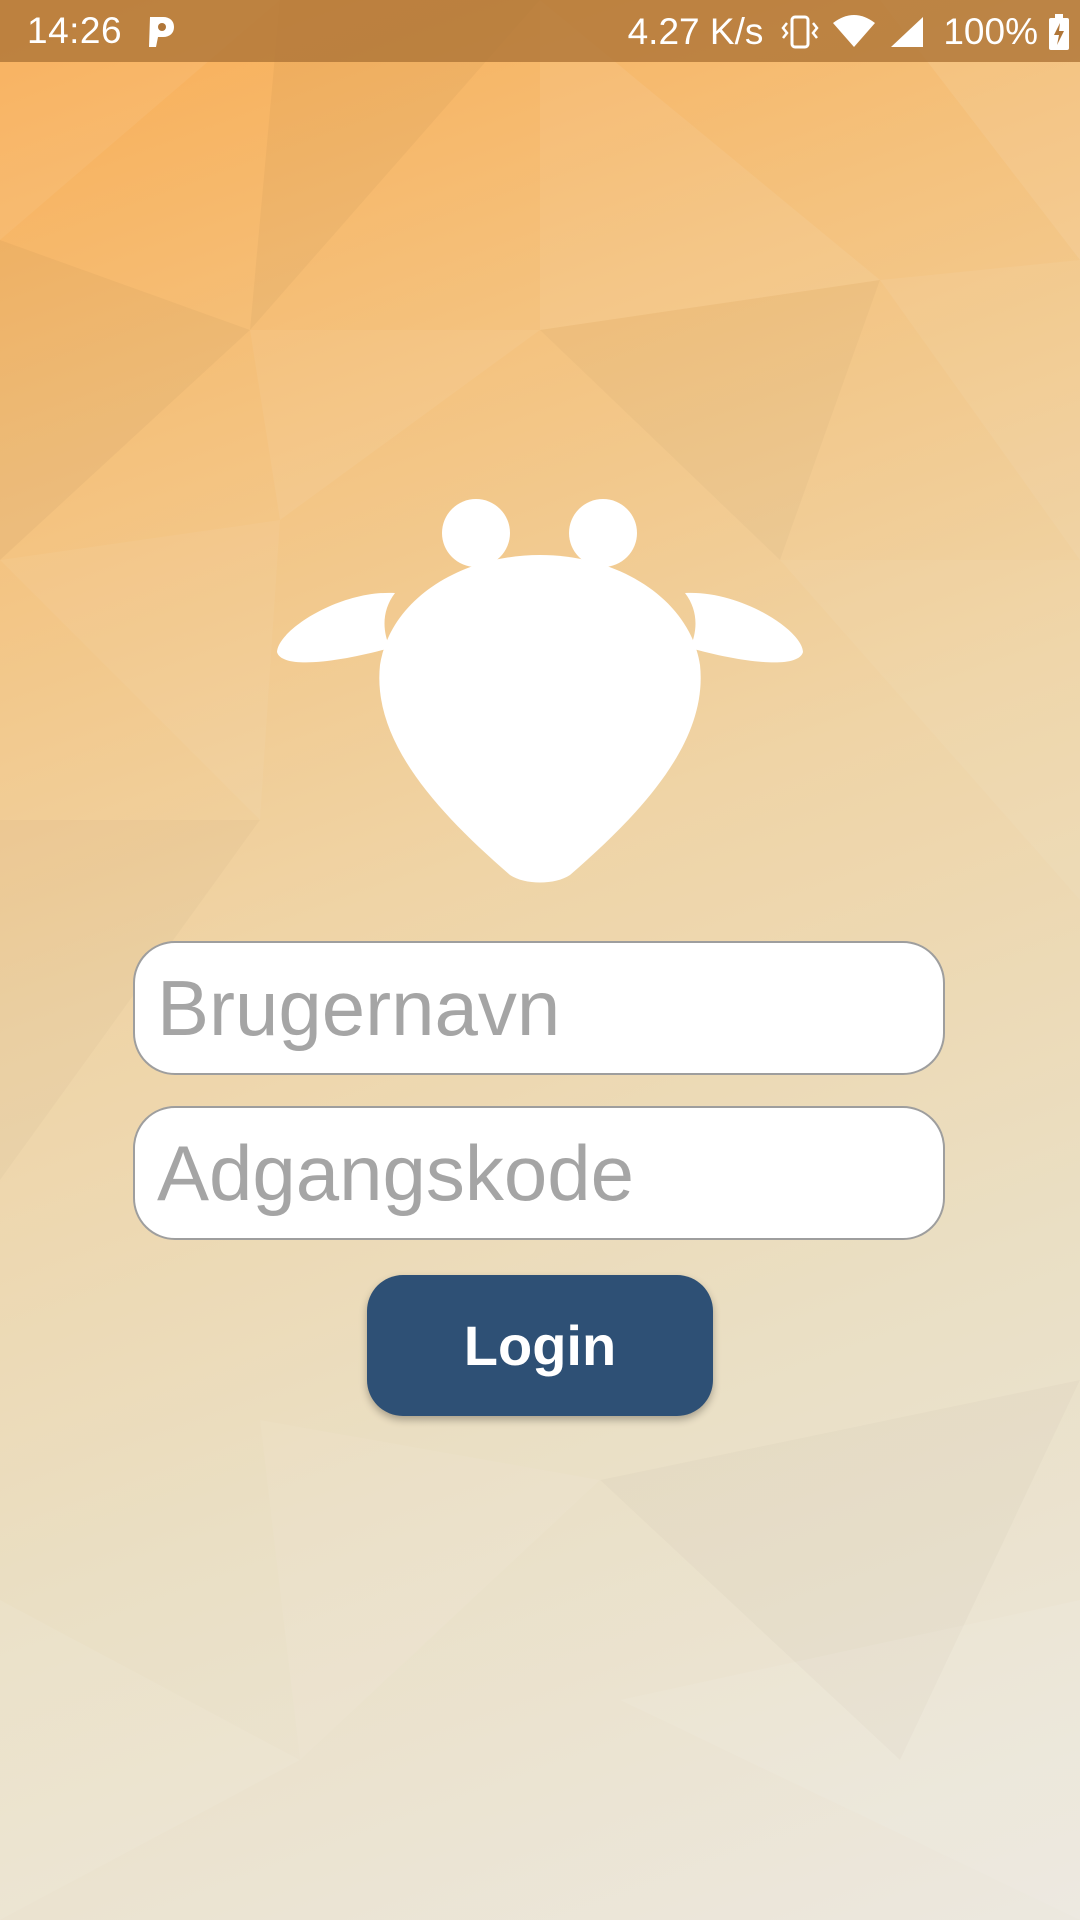 The width and height of the screenshot is (1080, 1920). I want to click on cow-head-logo, so click(540, 691).